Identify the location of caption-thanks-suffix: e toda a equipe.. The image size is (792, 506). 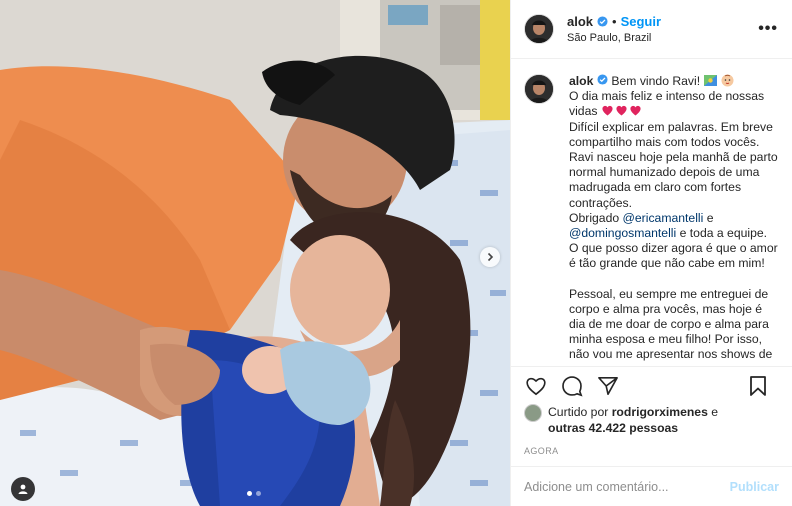
(723, 233).